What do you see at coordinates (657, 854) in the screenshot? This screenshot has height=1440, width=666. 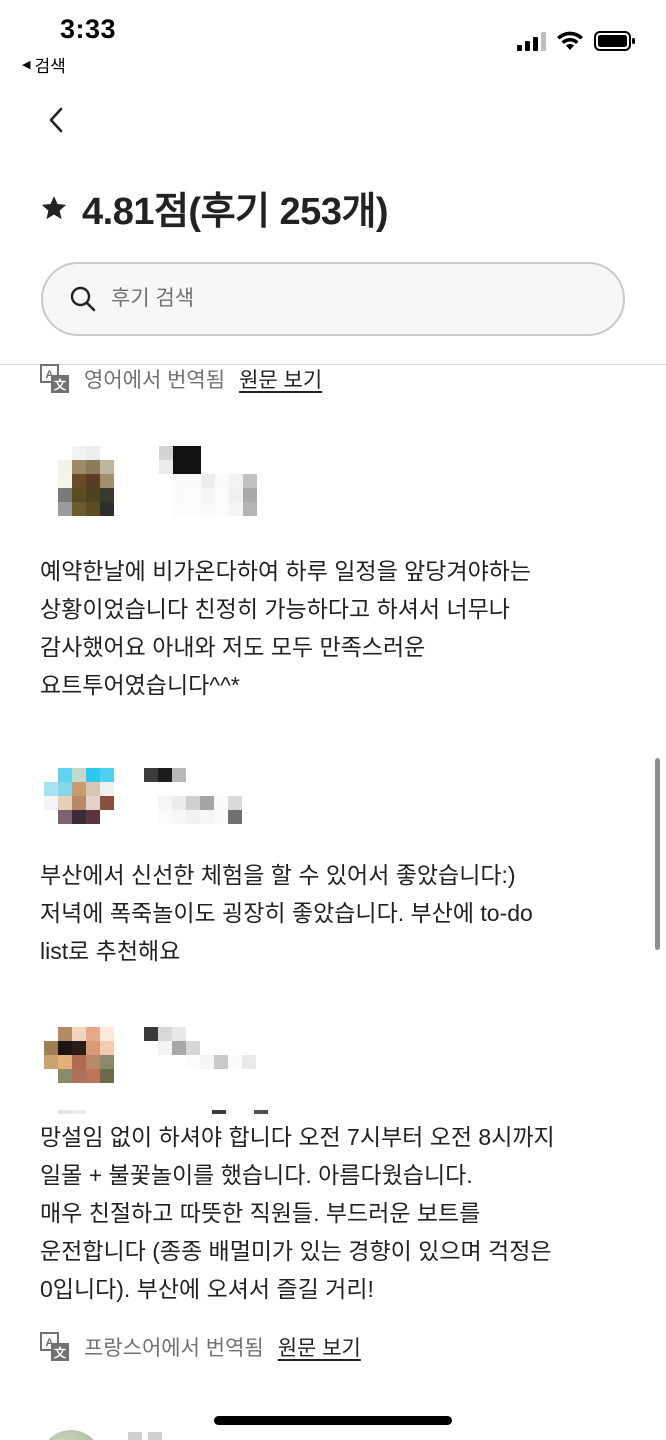 I see `scrollbar` at bounding box center [657, 854].